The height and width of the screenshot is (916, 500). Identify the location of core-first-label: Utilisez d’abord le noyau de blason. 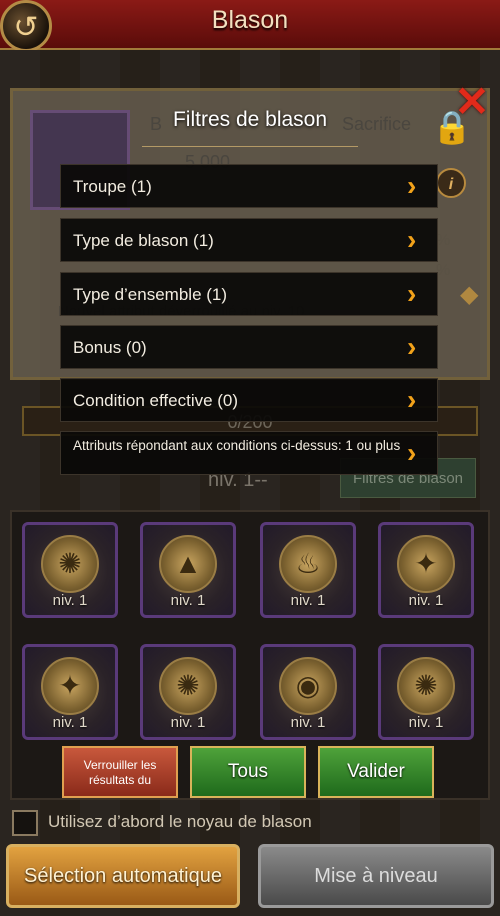
(180, 821).